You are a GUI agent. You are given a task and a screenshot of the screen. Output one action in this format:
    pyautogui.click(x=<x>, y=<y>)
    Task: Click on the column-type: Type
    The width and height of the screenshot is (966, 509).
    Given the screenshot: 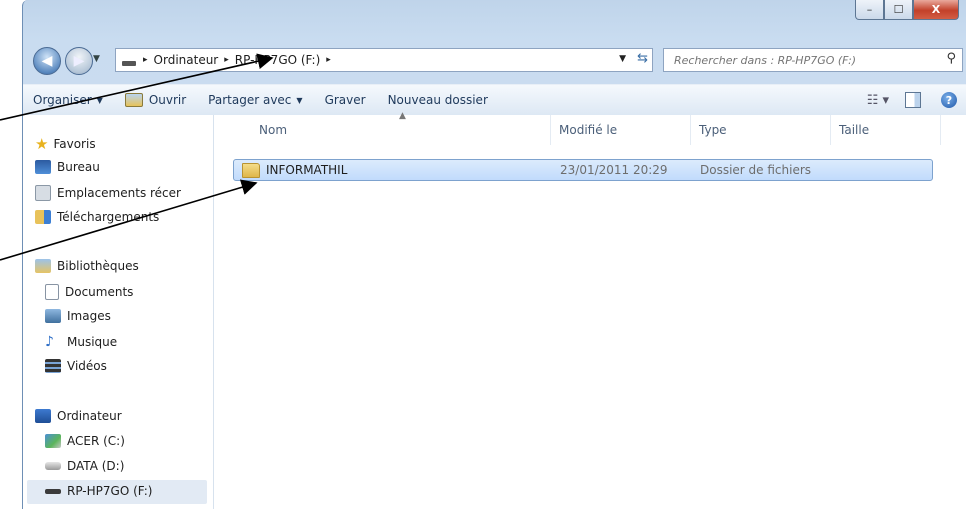 What is the action you would take?
    pyautogui.click(x=761, y=130)
    